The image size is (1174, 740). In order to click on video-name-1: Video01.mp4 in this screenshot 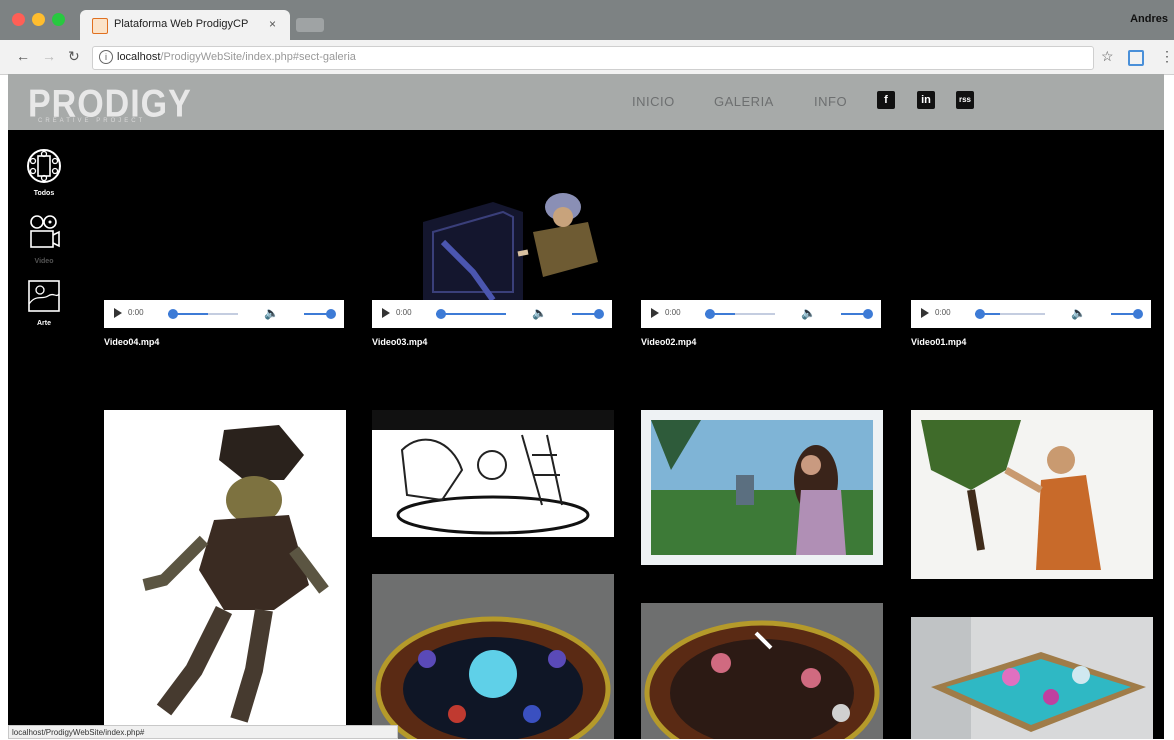, I will do `click(939, 342)`.